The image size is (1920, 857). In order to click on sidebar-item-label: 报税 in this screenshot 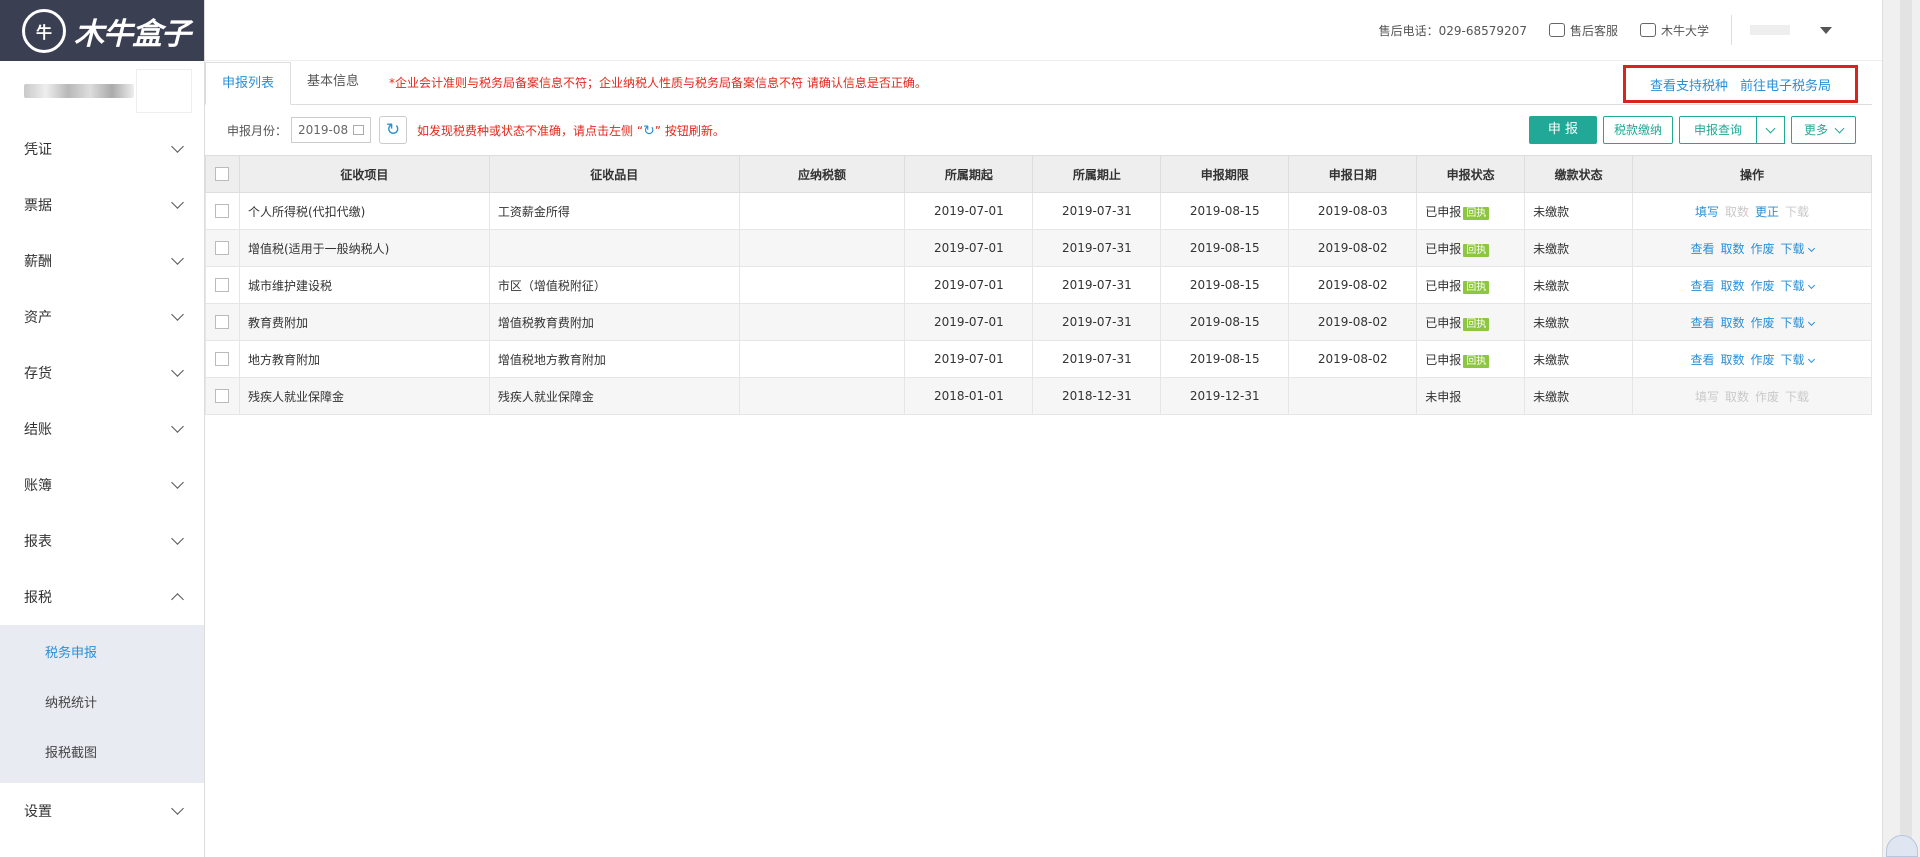, I will do `click(38, 598)`.